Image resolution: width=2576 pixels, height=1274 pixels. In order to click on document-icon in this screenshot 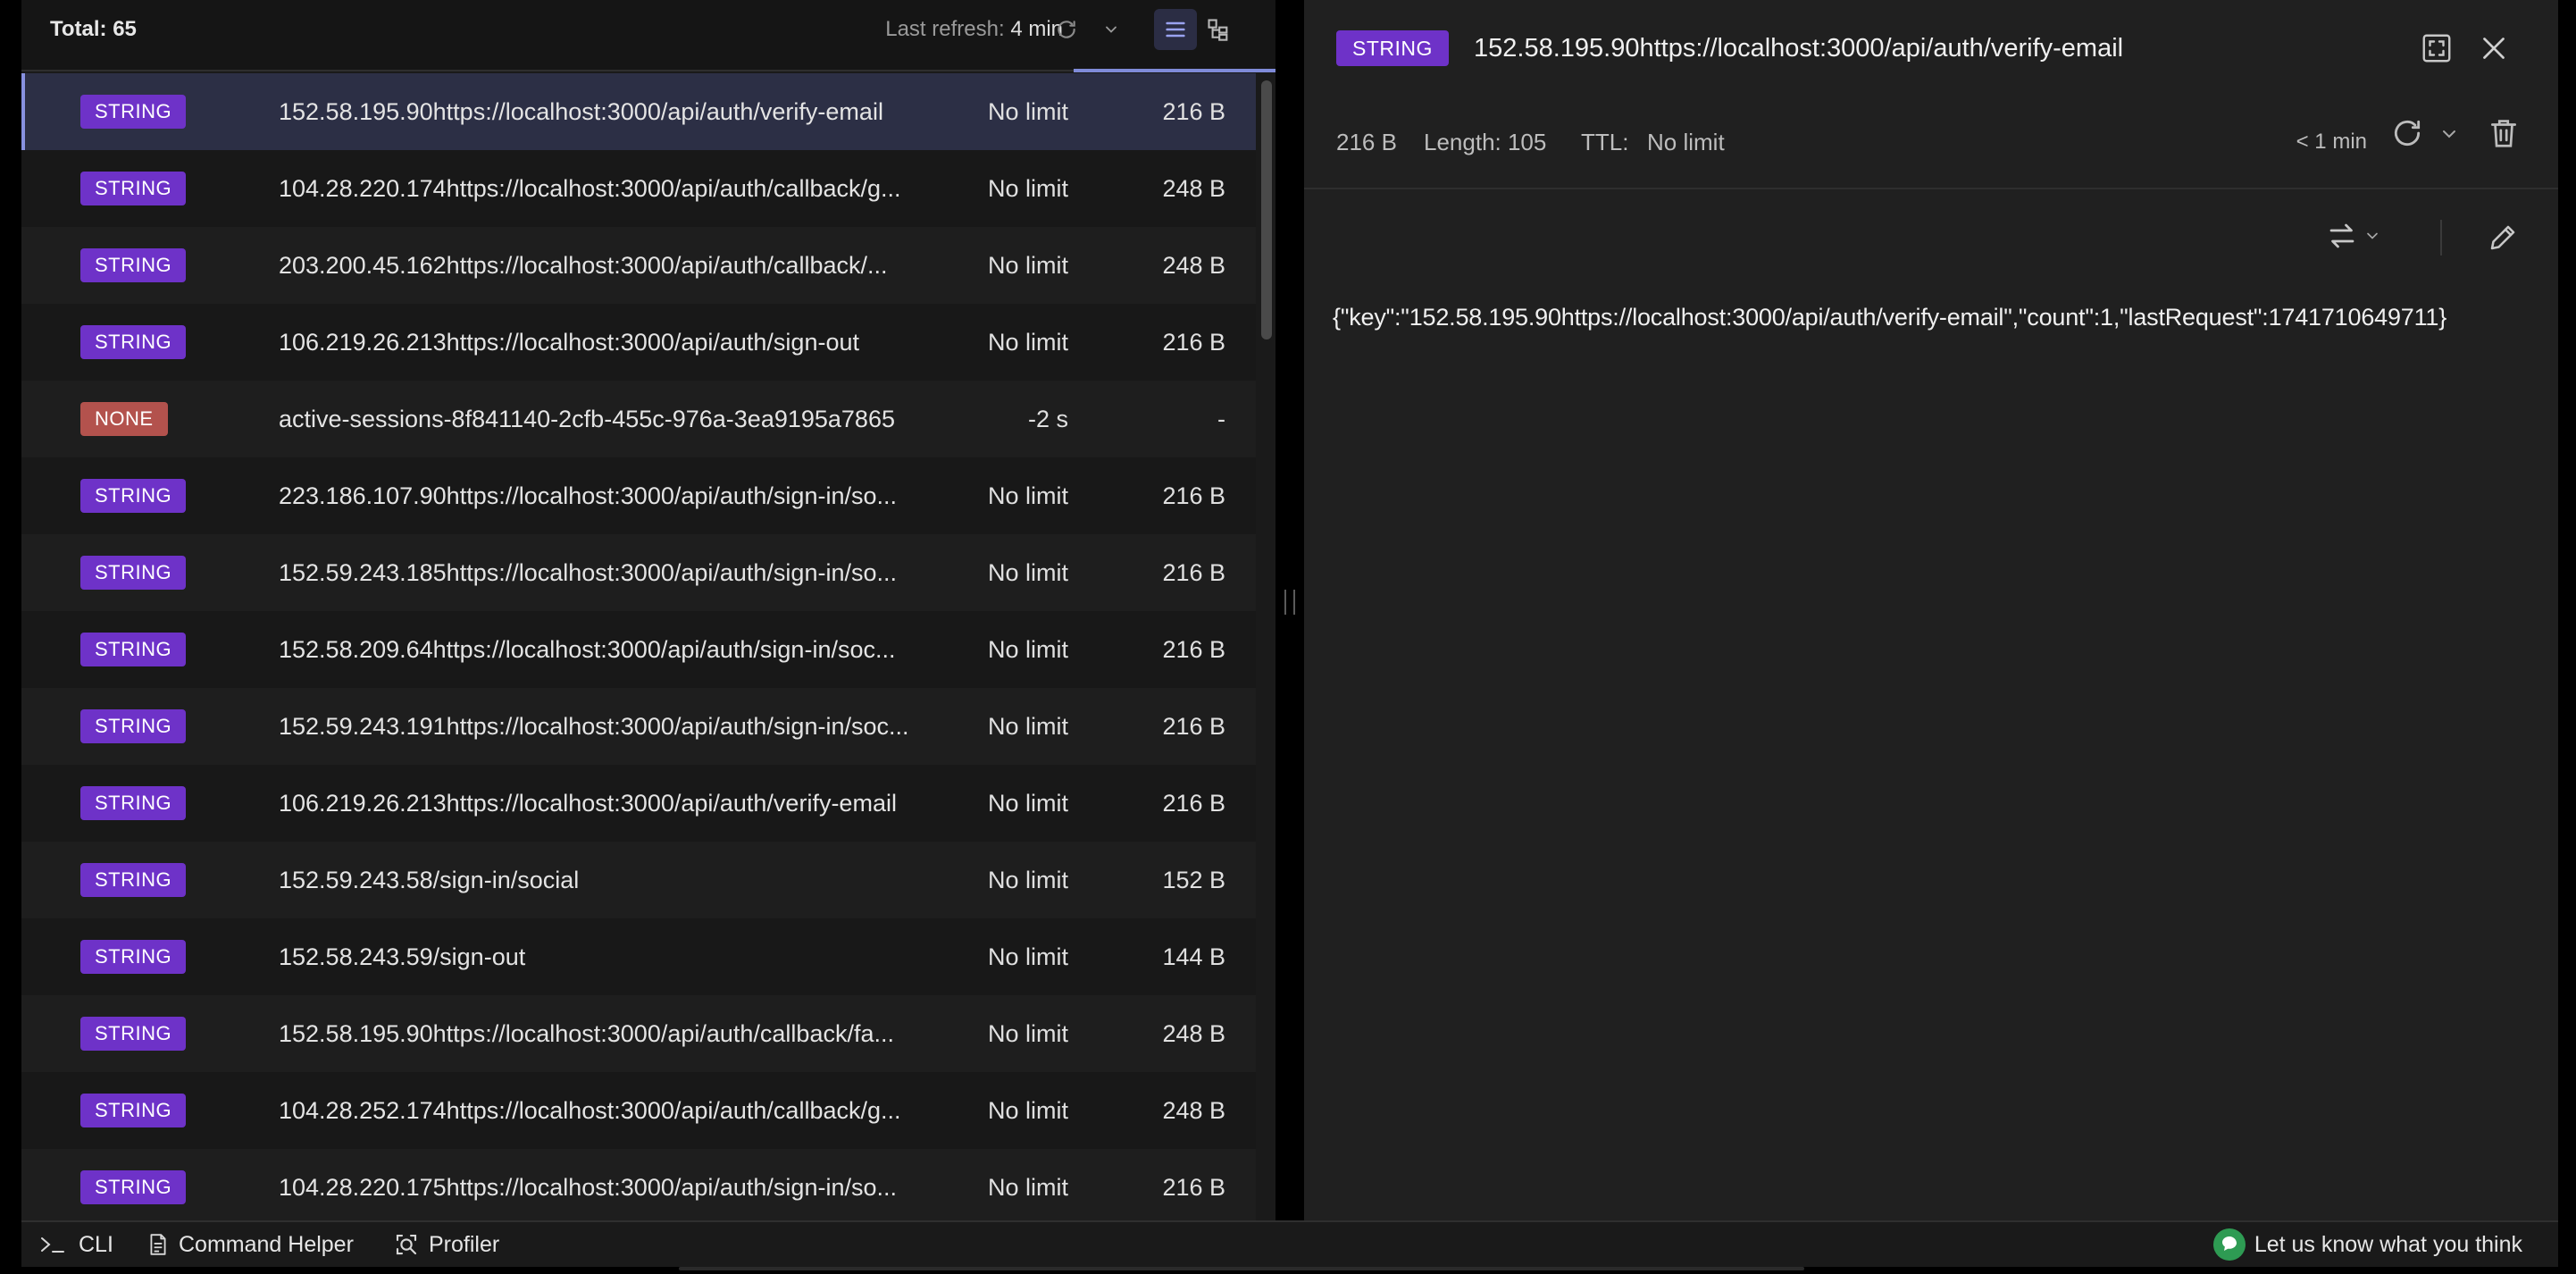, I will do `click(158, 1244)`.